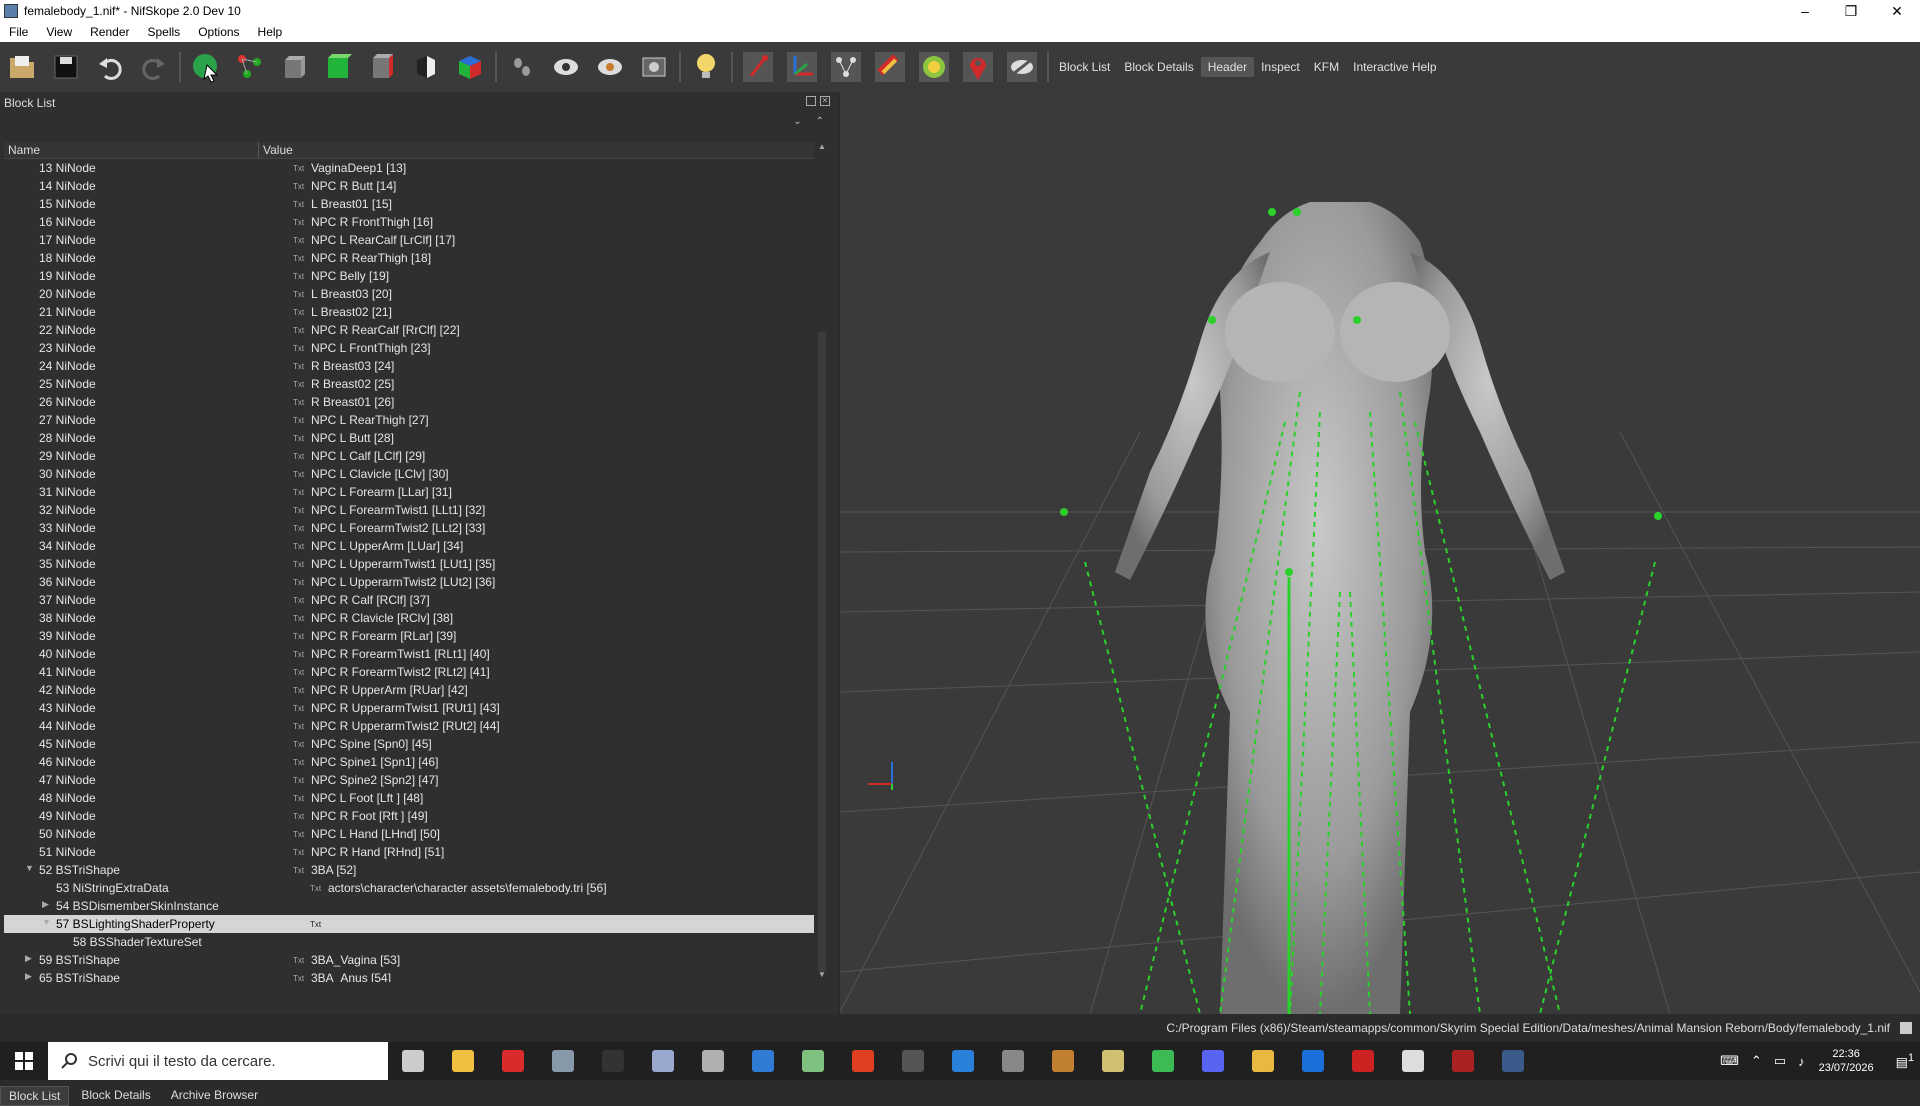  Describe the element at coordinates (610, 67) in the screenshot. I see `show-markers-icon` at that location.